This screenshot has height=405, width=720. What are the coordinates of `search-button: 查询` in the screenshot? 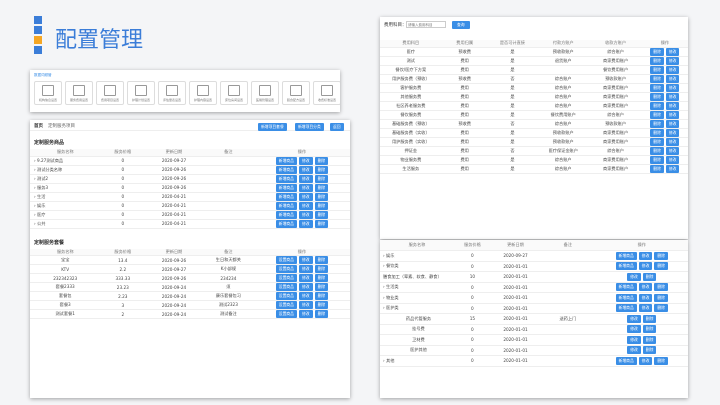 It's located at (461, 25).